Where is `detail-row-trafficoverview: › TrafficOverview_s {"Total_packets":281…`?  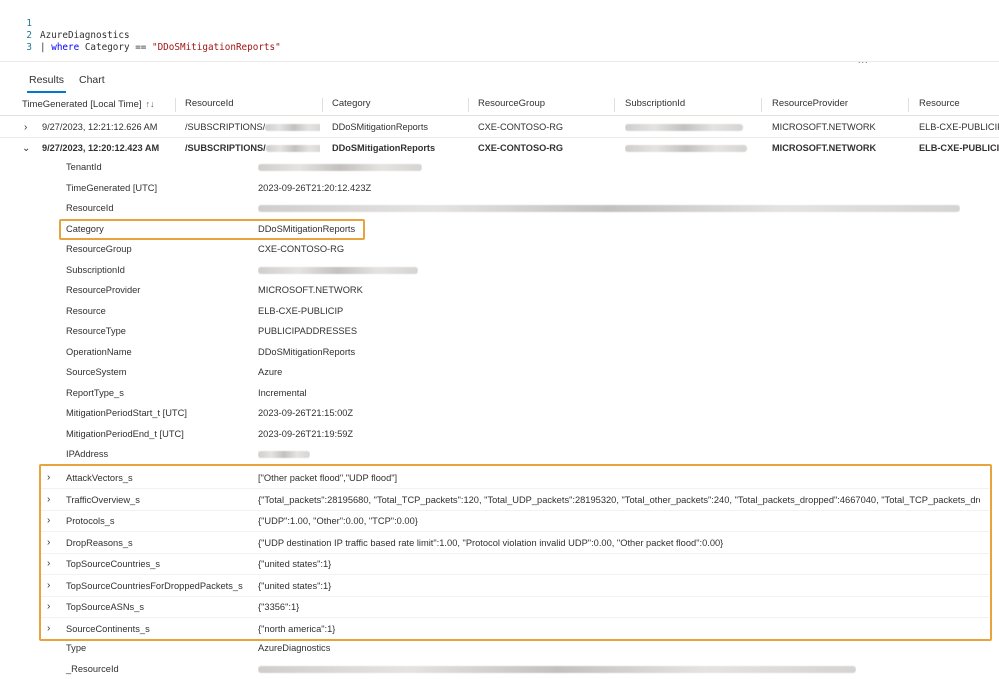 detail-row-trafficoverview: › TrafficOverview_s {"Total_packets":281… is located at coordinates (499, 500).